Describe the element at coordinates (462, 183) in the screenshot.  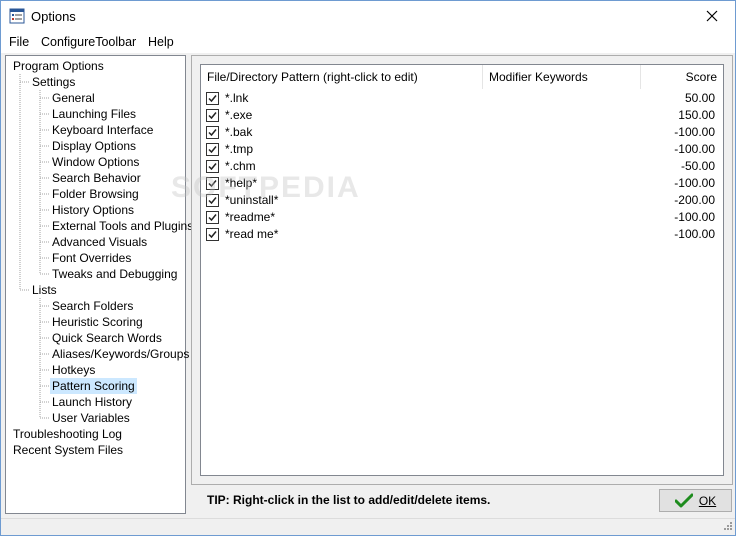
I see `list-row: *help* -100.00` at that location.